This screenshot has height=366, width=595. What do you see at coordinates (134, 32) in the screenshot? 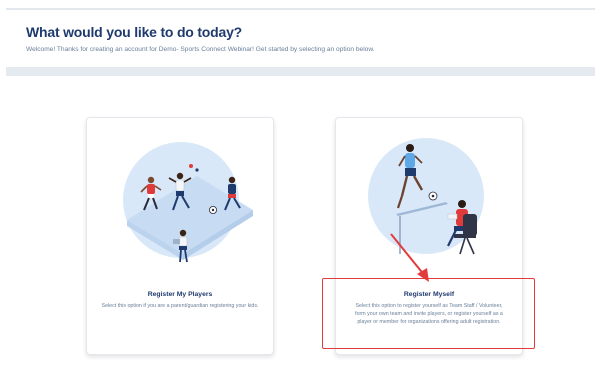
I see `page-title: What would you like to do today?` at bounding box center [134, 32].